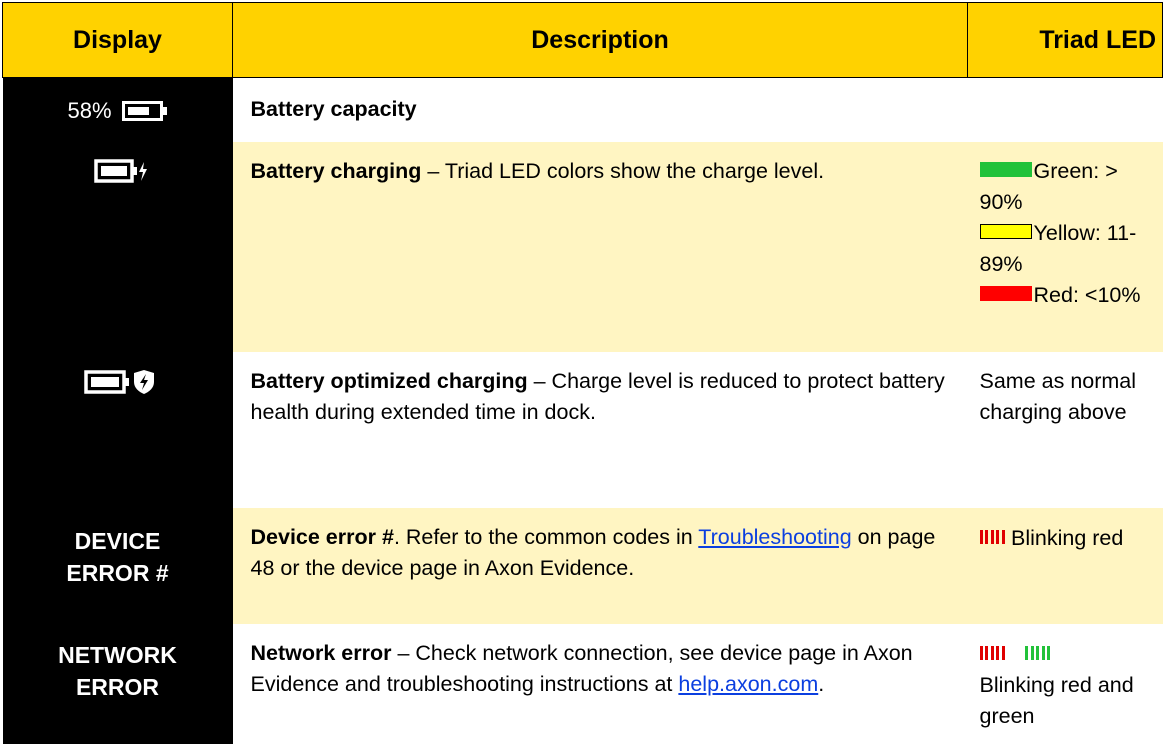  Describe the element at coordinates (1005, 231) in the screenshot. I see `yellow-swatch` at that location.